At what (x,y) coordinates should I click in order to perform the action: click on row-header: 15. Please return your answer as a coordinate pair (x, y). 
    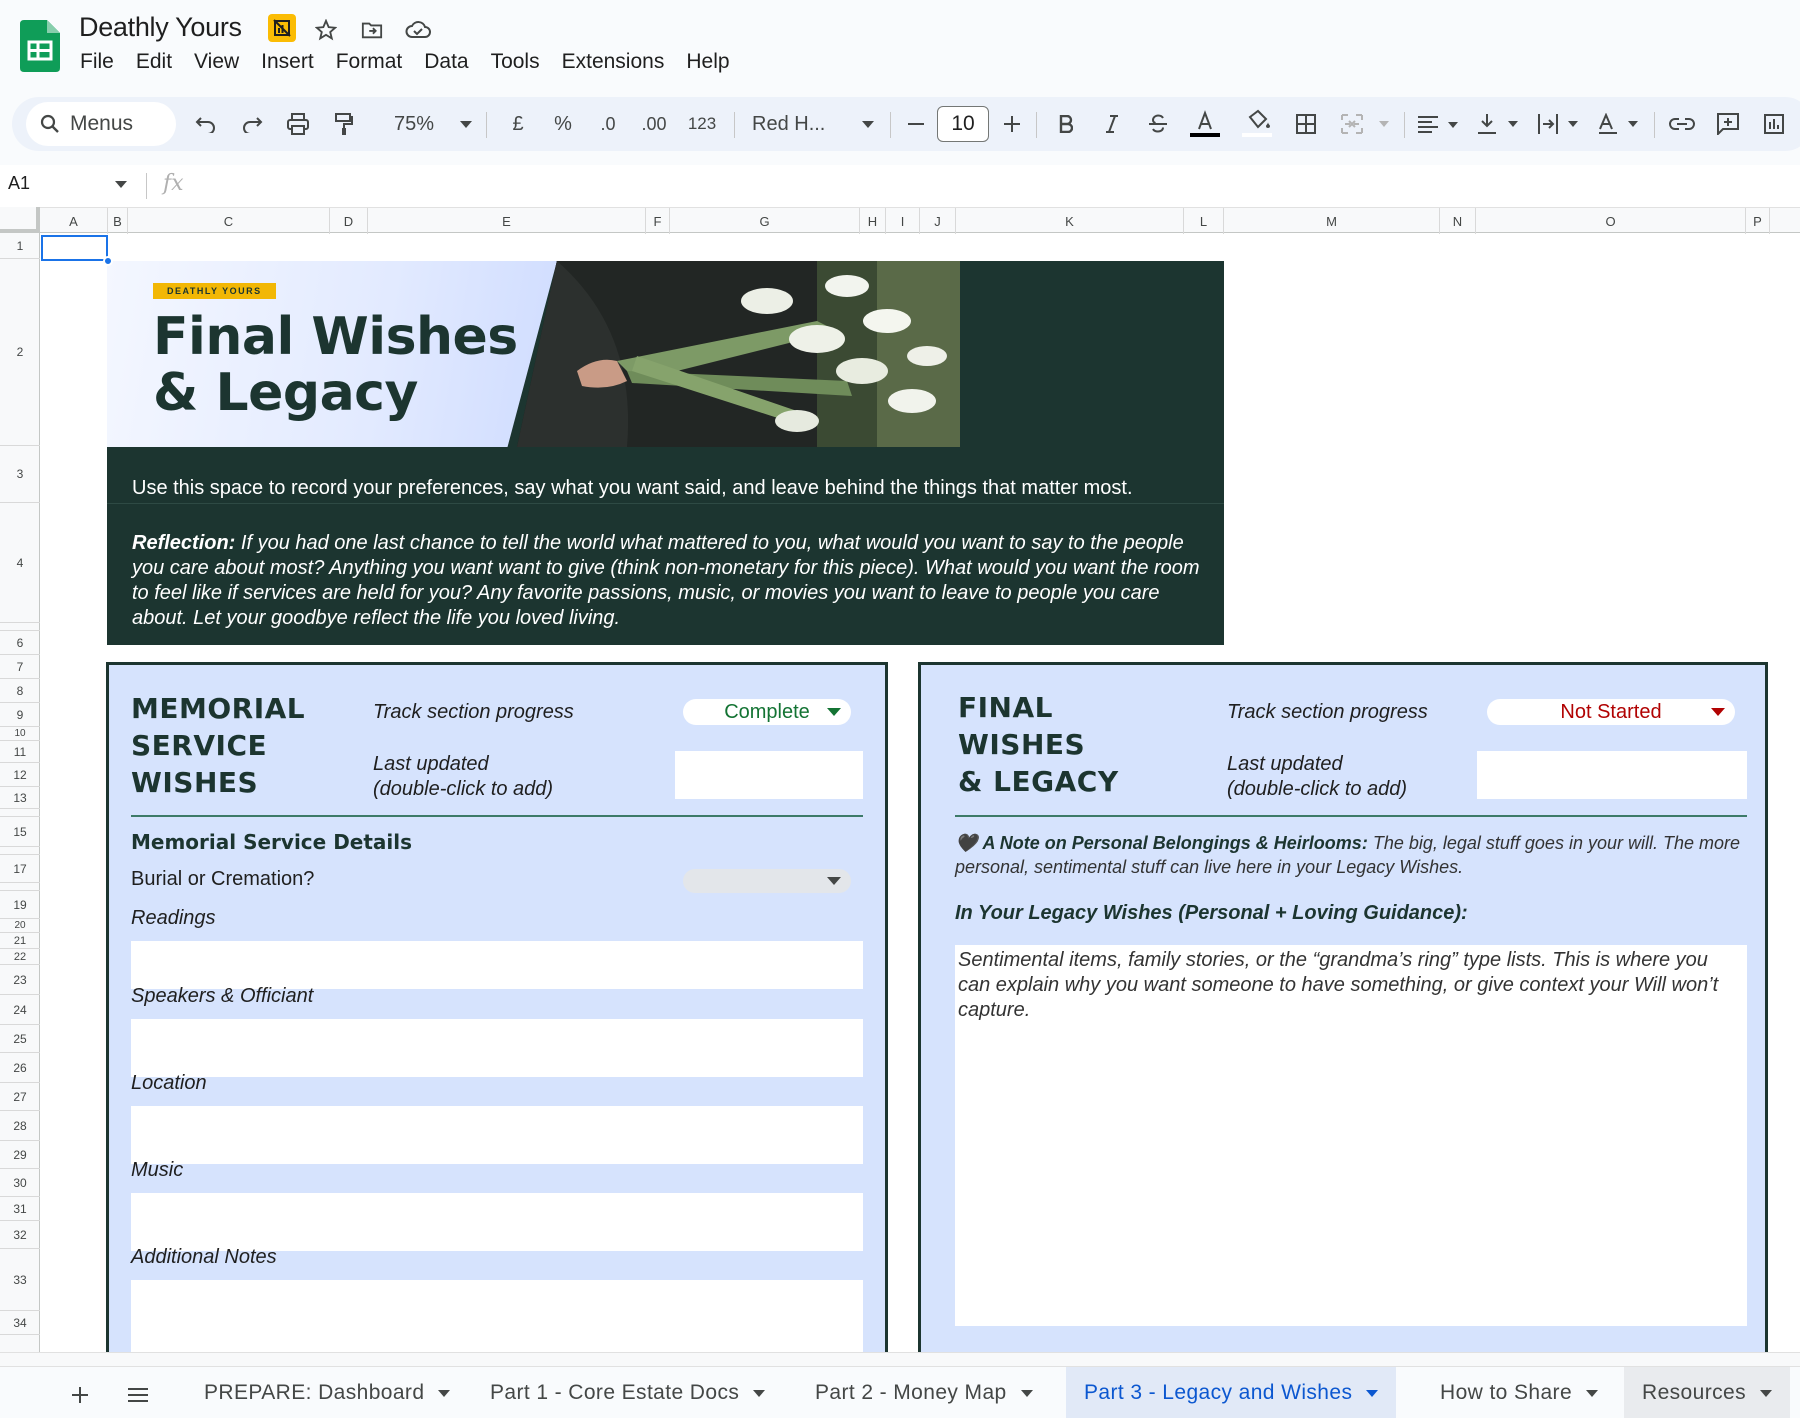
    Looking at the image, I should click on (20, 832).